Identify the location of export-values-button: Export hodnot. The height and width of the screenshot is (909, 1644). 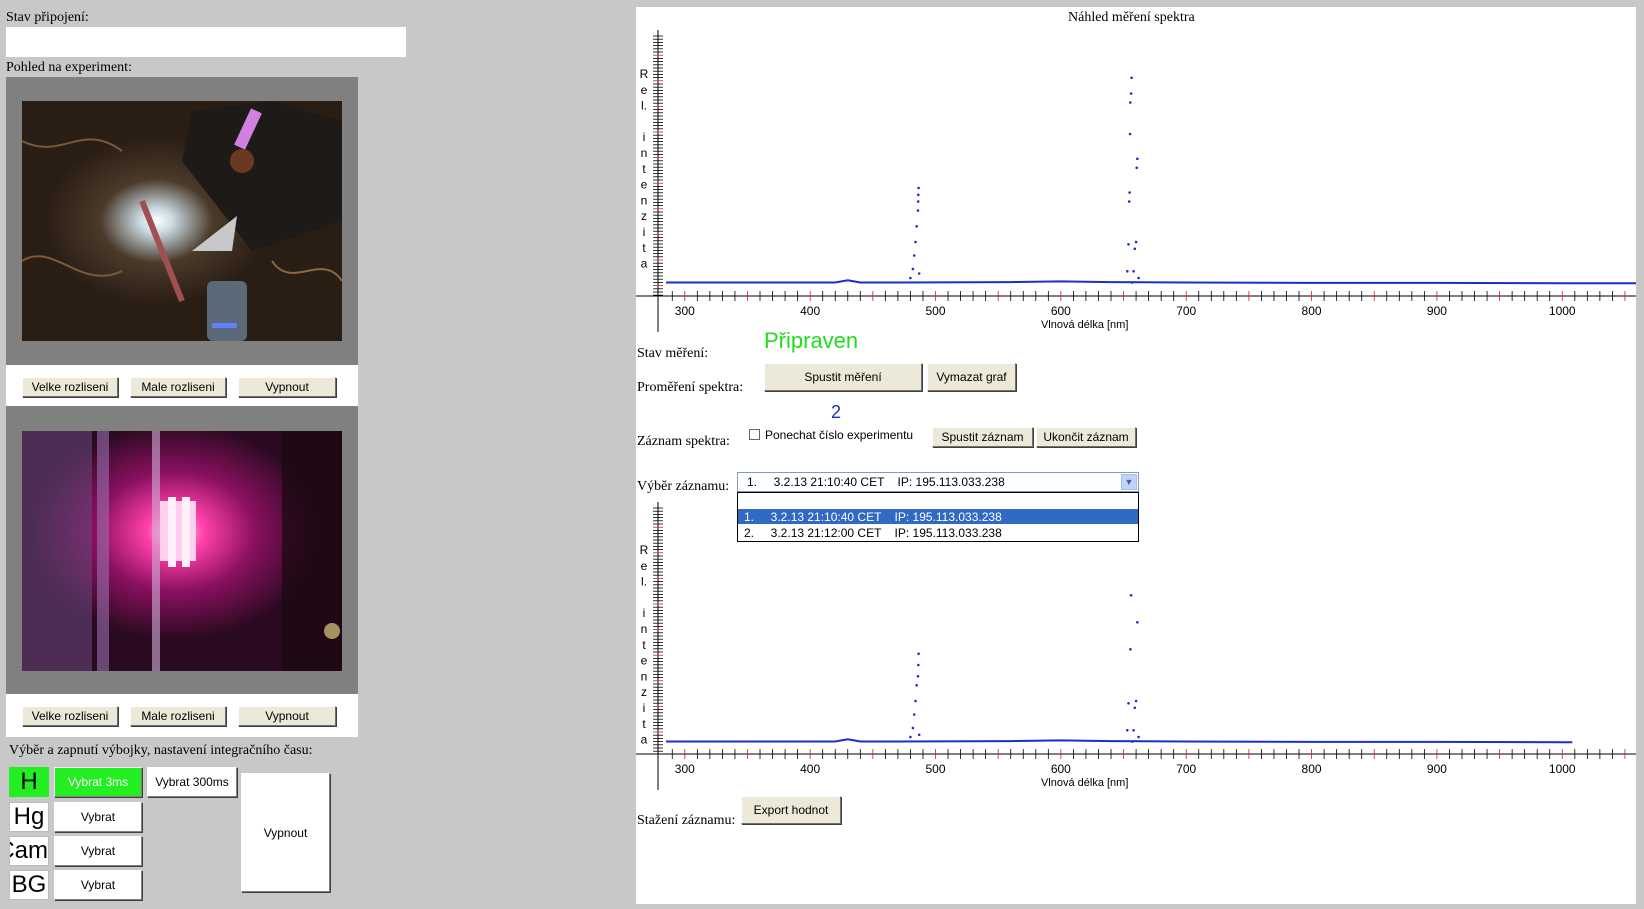
(791, 810).